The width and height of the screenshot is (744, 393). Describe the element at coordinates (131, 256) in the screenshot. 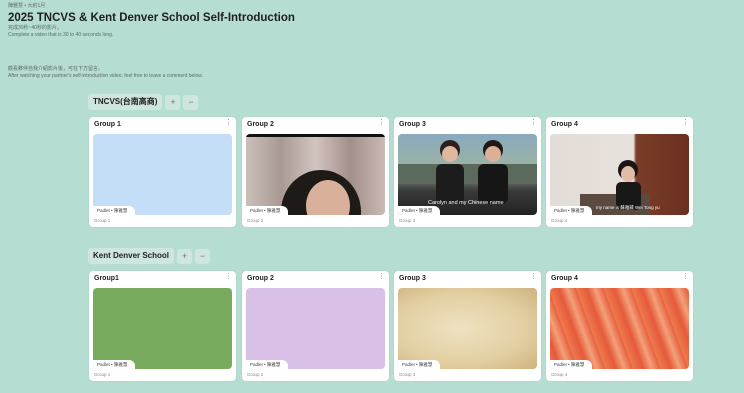

I see `section-title: Kent Denver School` at that location.